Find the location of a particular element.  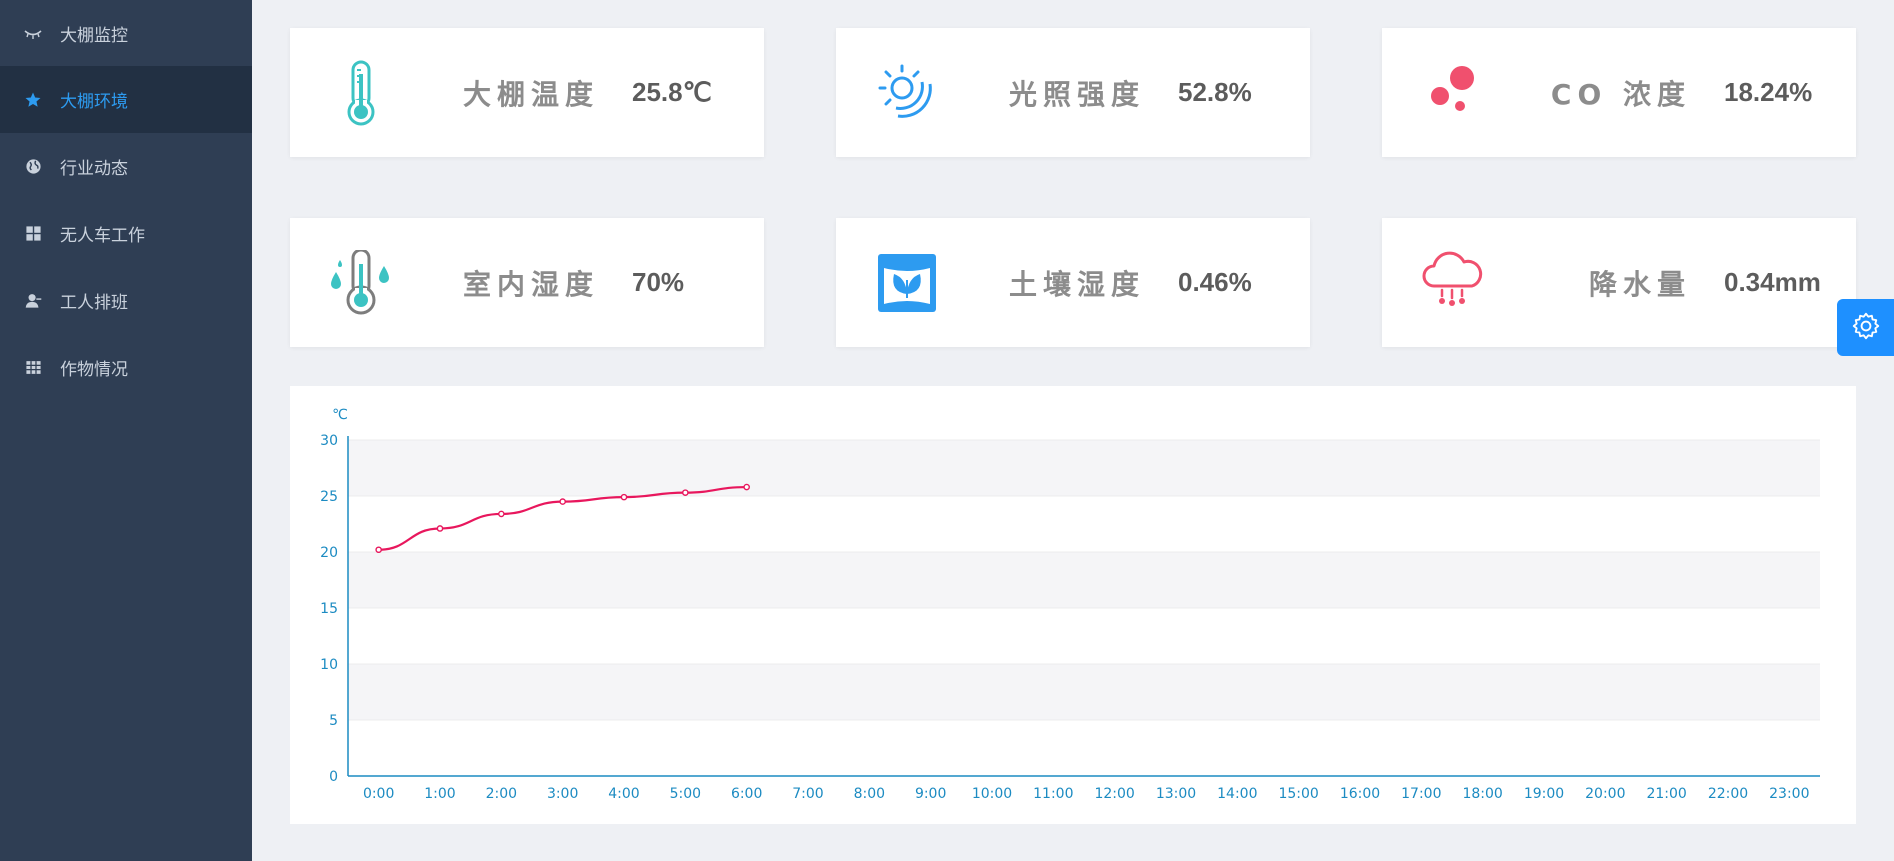

sidebar-item-greenhouse-monitor: 大棚监控 is located at coordinates (126, 33).